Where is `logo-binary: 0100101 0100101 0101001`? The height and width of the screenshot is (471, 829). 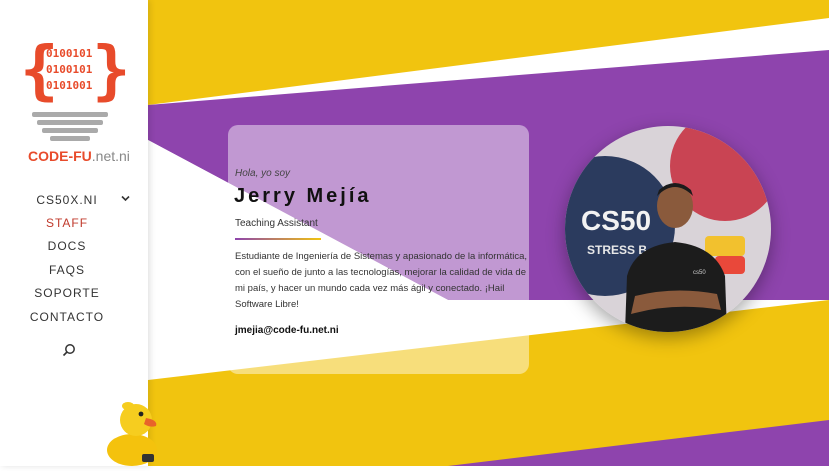
logo-binary: 0100101 0100101 0101001 is located at coordinates (71, 70).